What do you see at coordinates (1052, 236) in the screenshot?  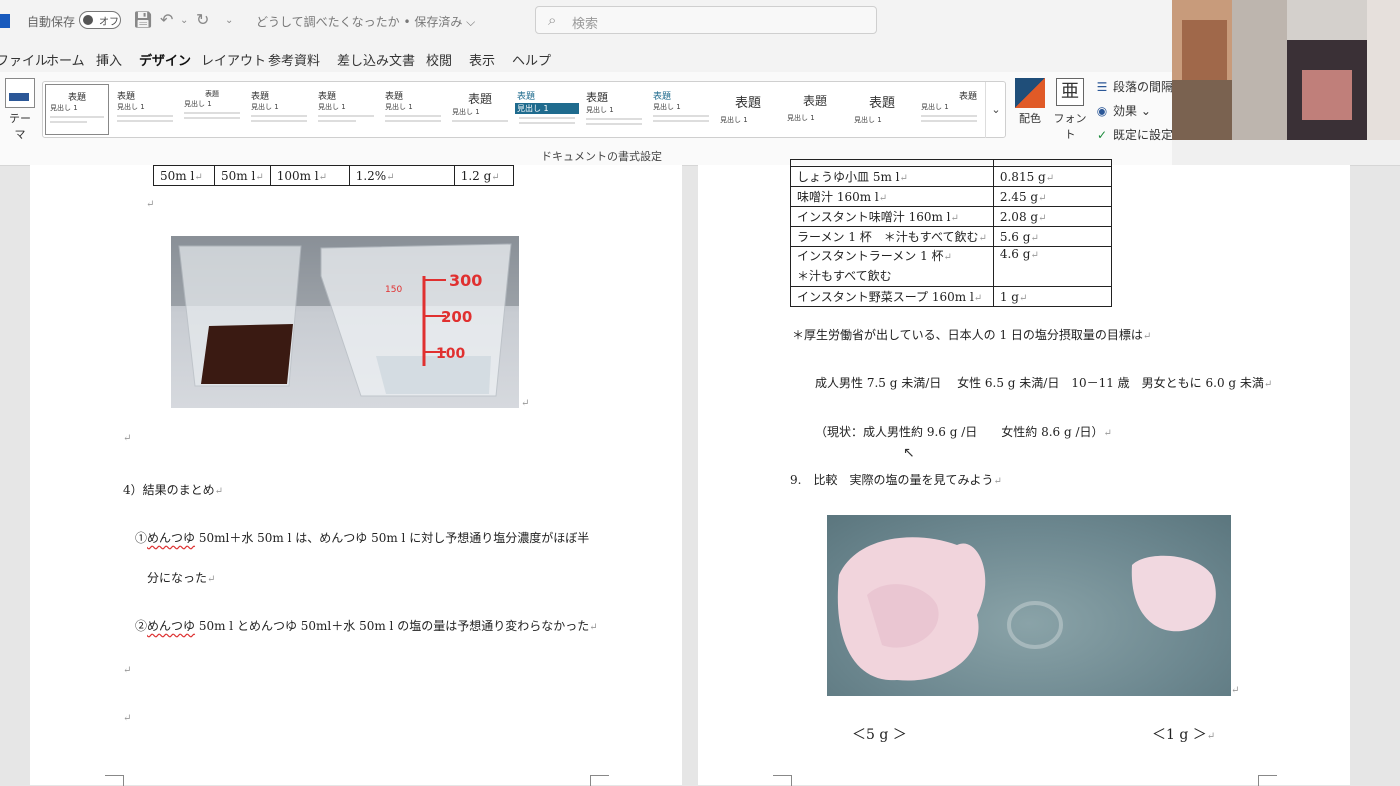 I see `table-cell: 5.6 g↵` at bounding box center [1052, 236].